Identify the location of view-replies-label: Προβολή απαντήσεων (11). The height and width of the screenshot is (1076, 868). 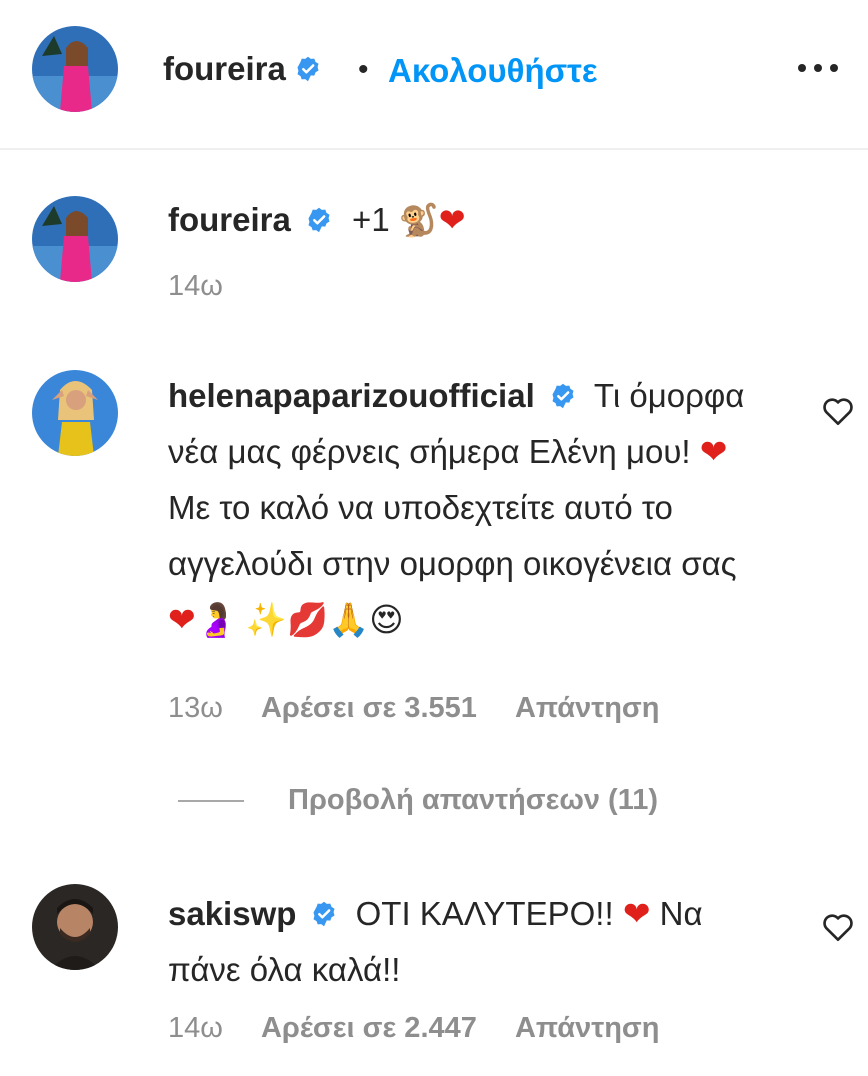
(473, 800).